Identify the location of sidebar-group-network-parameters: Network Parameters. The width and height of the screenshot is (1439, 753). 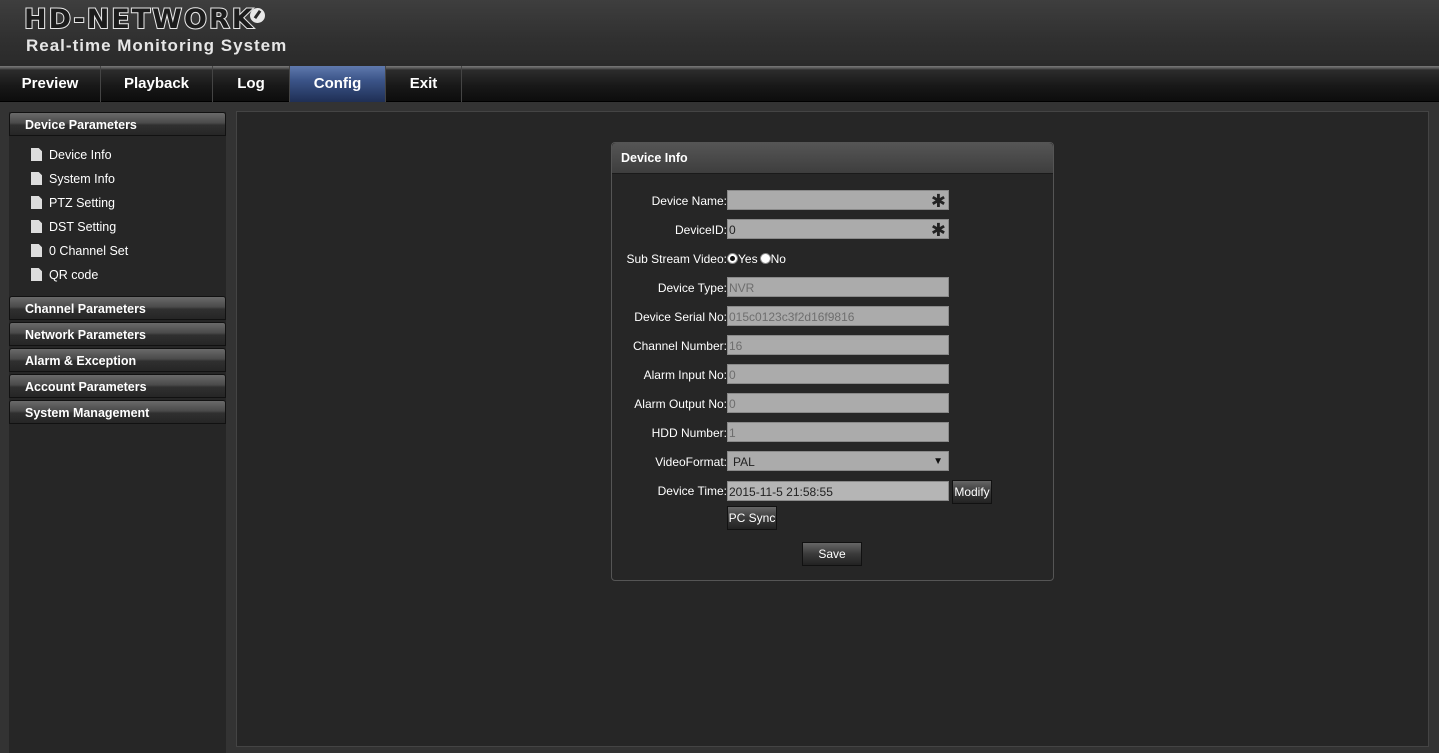
(117, 334).